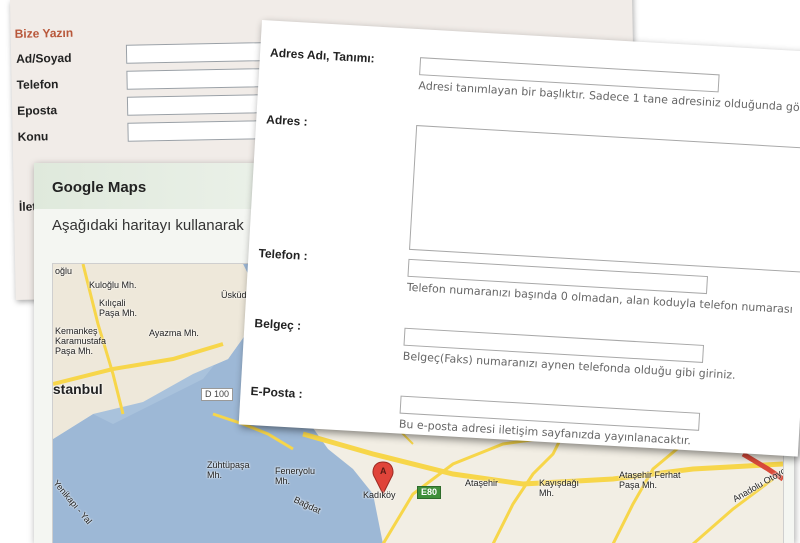  Describe the element at coordinates (647, 492) in the screenshot. I see `road` at that location.